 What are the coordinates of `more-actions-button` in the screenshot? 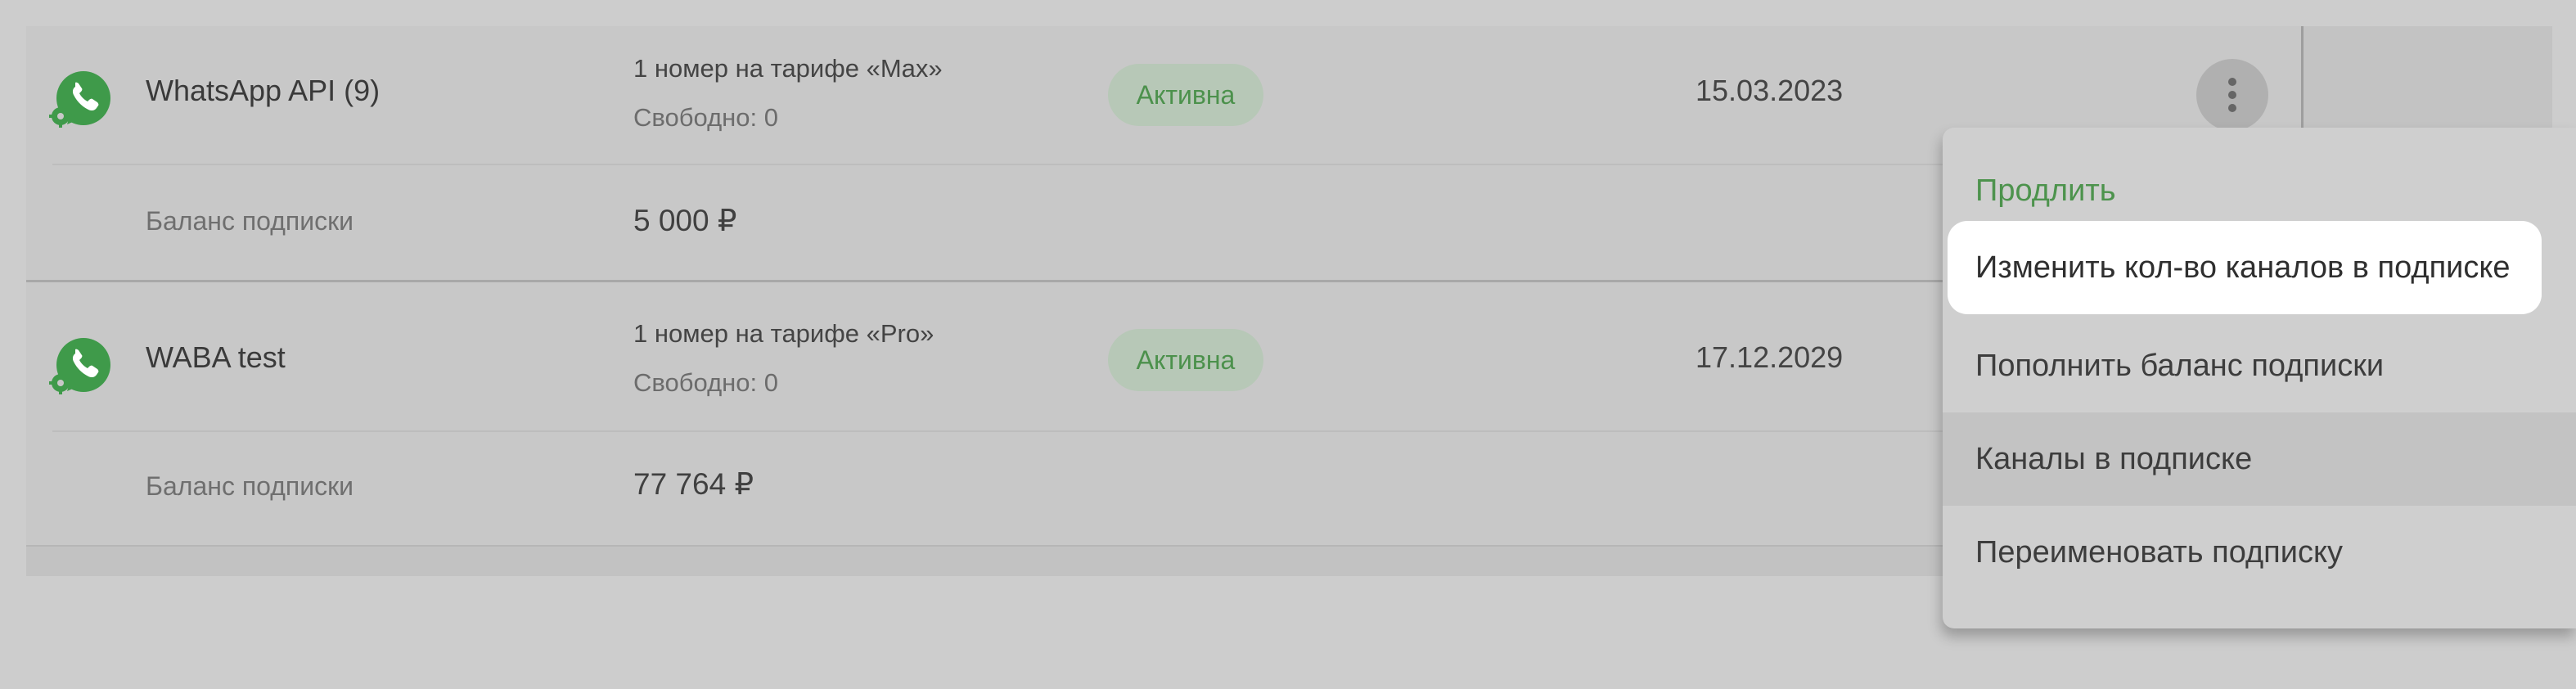 It's located at (2232, 95).